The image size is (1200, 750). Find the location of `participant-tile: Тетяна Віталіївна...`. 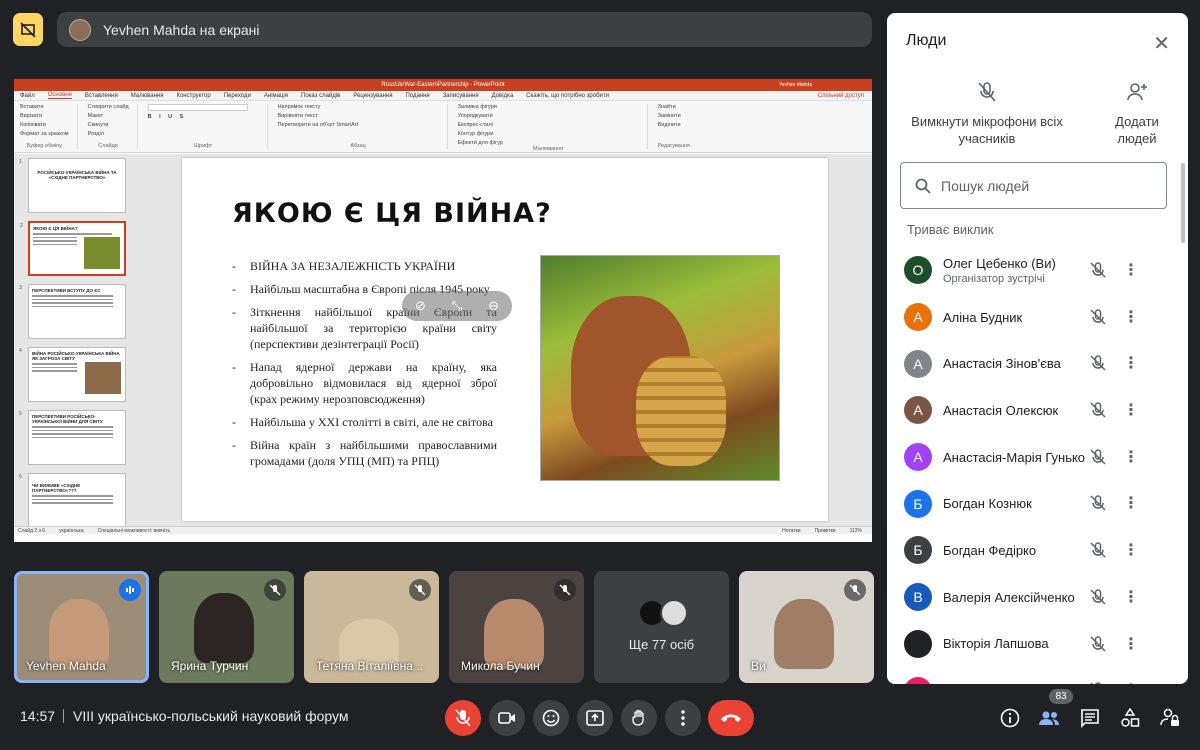

participant-tile: Тетяна Віталіївна... is located at coordinates (371, 627).